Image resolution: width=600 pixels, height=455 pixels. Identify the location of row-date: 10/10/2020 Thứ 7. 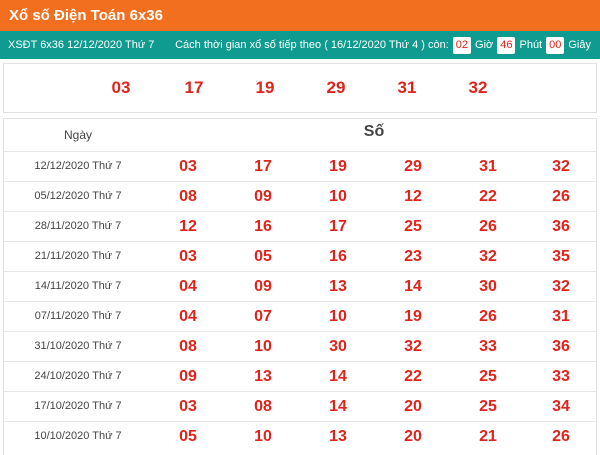
(78, 436).